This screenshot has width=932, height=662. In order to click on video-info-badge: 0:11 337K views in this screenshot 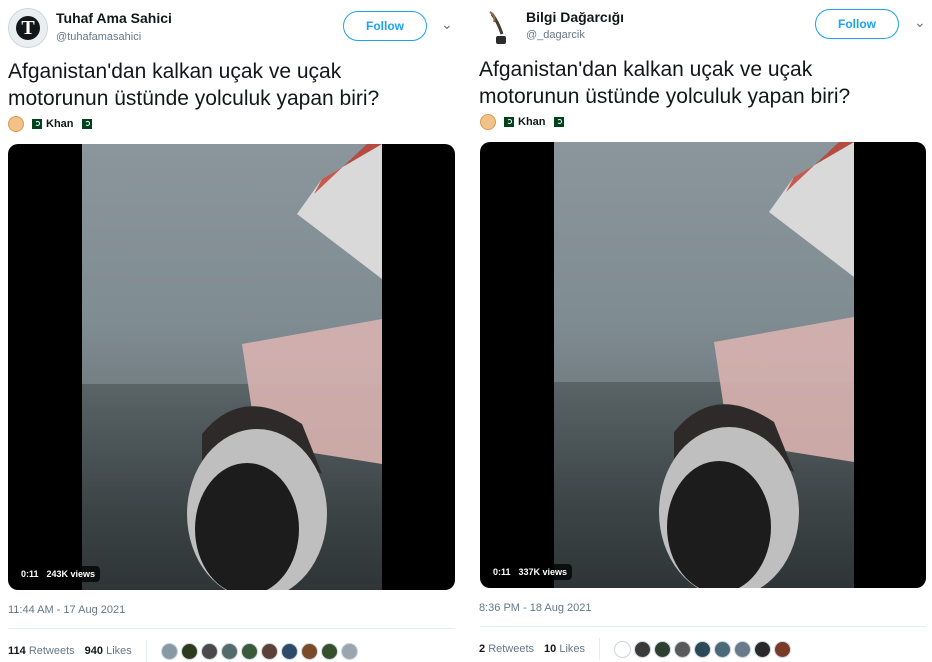, I will do `click(530, 572)`.